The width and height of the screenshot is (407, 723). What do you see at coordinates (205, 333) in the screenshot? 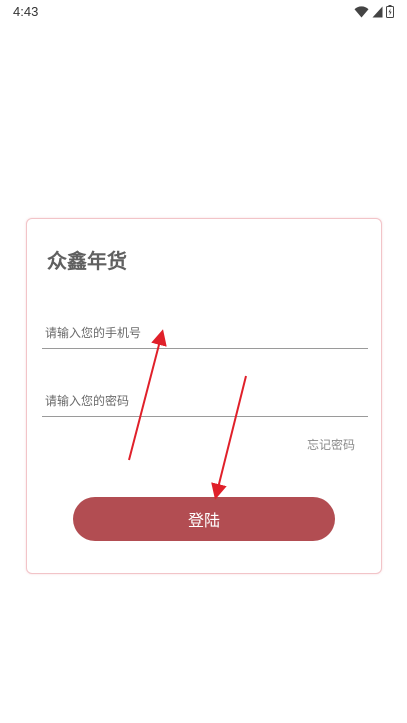
I see `phone-input` at bounding box center [205, 333].